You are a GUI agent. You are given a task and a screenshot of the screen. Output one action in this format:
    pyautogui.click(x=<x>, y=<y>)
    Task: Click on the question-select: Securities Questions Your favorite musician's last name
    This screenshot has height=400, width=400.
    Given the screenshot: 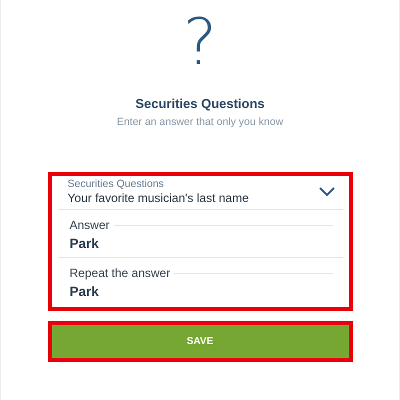 What is the action you would take?
    pyautogui.click(x=200, y=193)
    